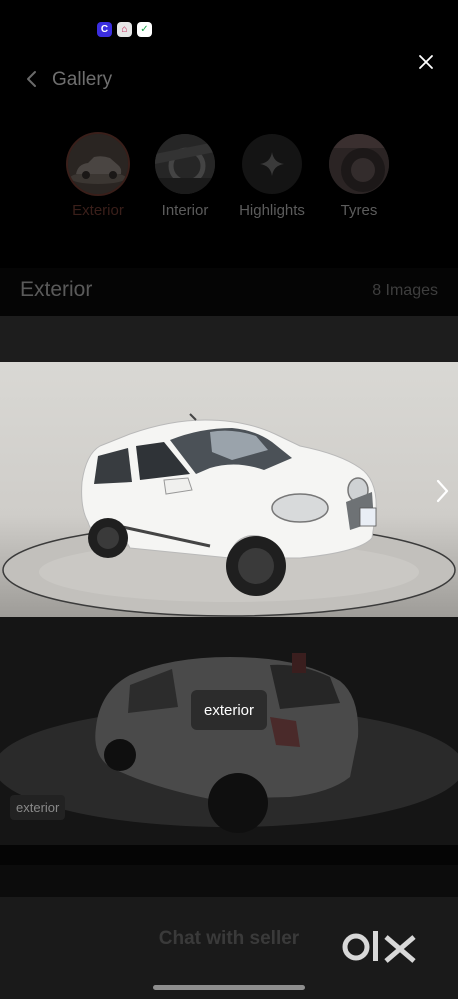 This screenshot has height=999, width=458. I want to click on divider, so click(229, 881).